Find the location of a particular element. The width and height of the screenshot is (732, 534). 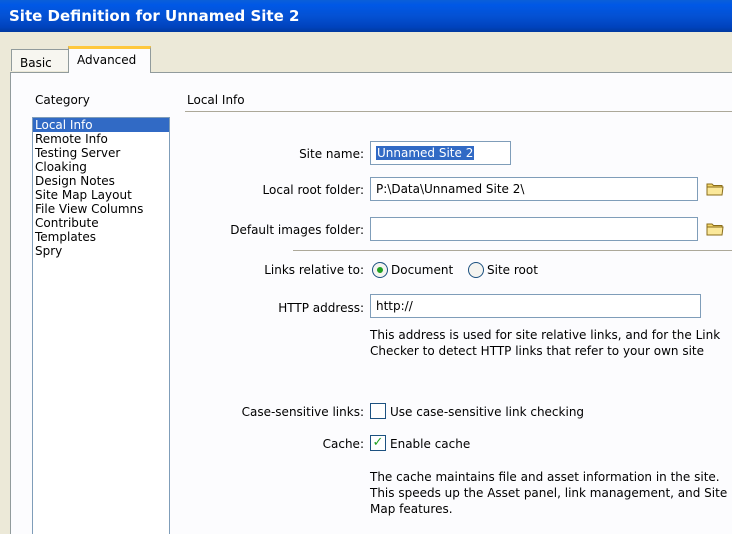

http-address-label: HTTP address: is located at coordinates (321, 308).